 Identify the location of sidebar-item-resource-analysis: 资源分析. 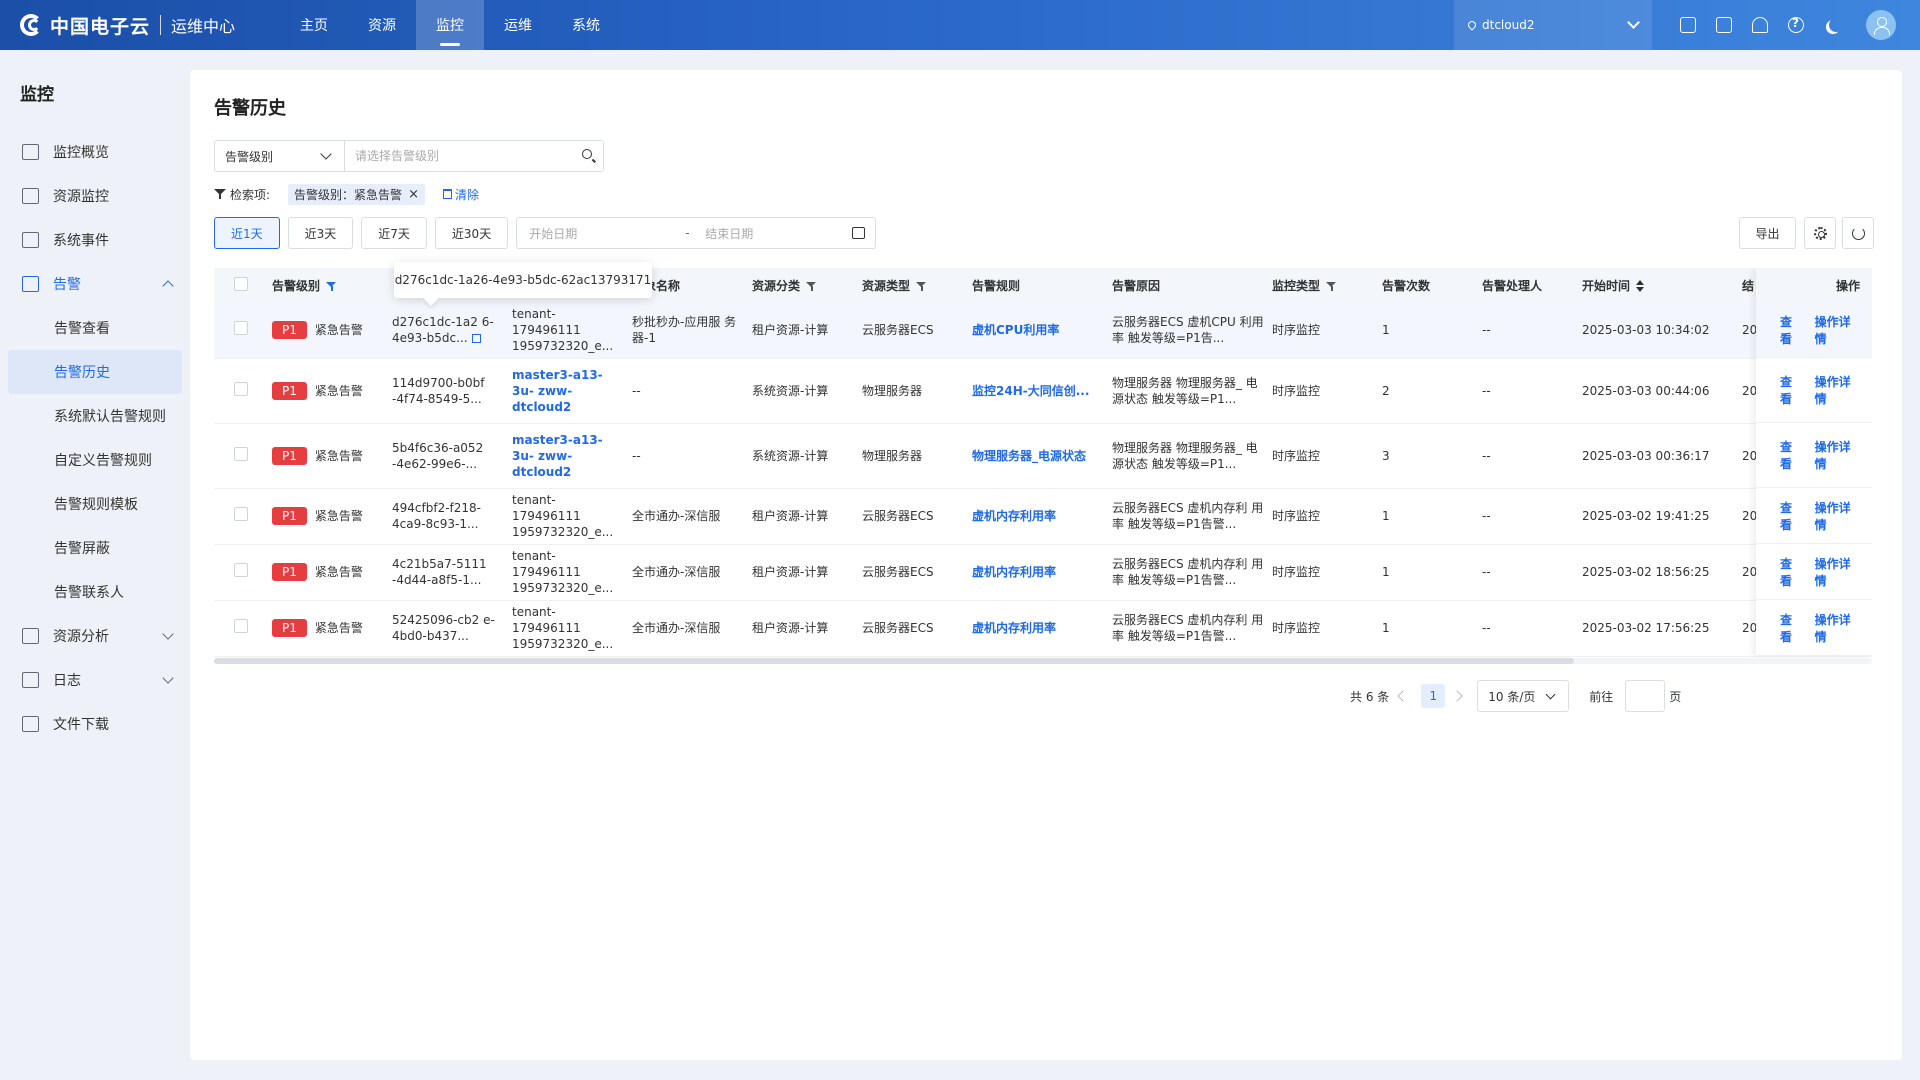
(95, 636).